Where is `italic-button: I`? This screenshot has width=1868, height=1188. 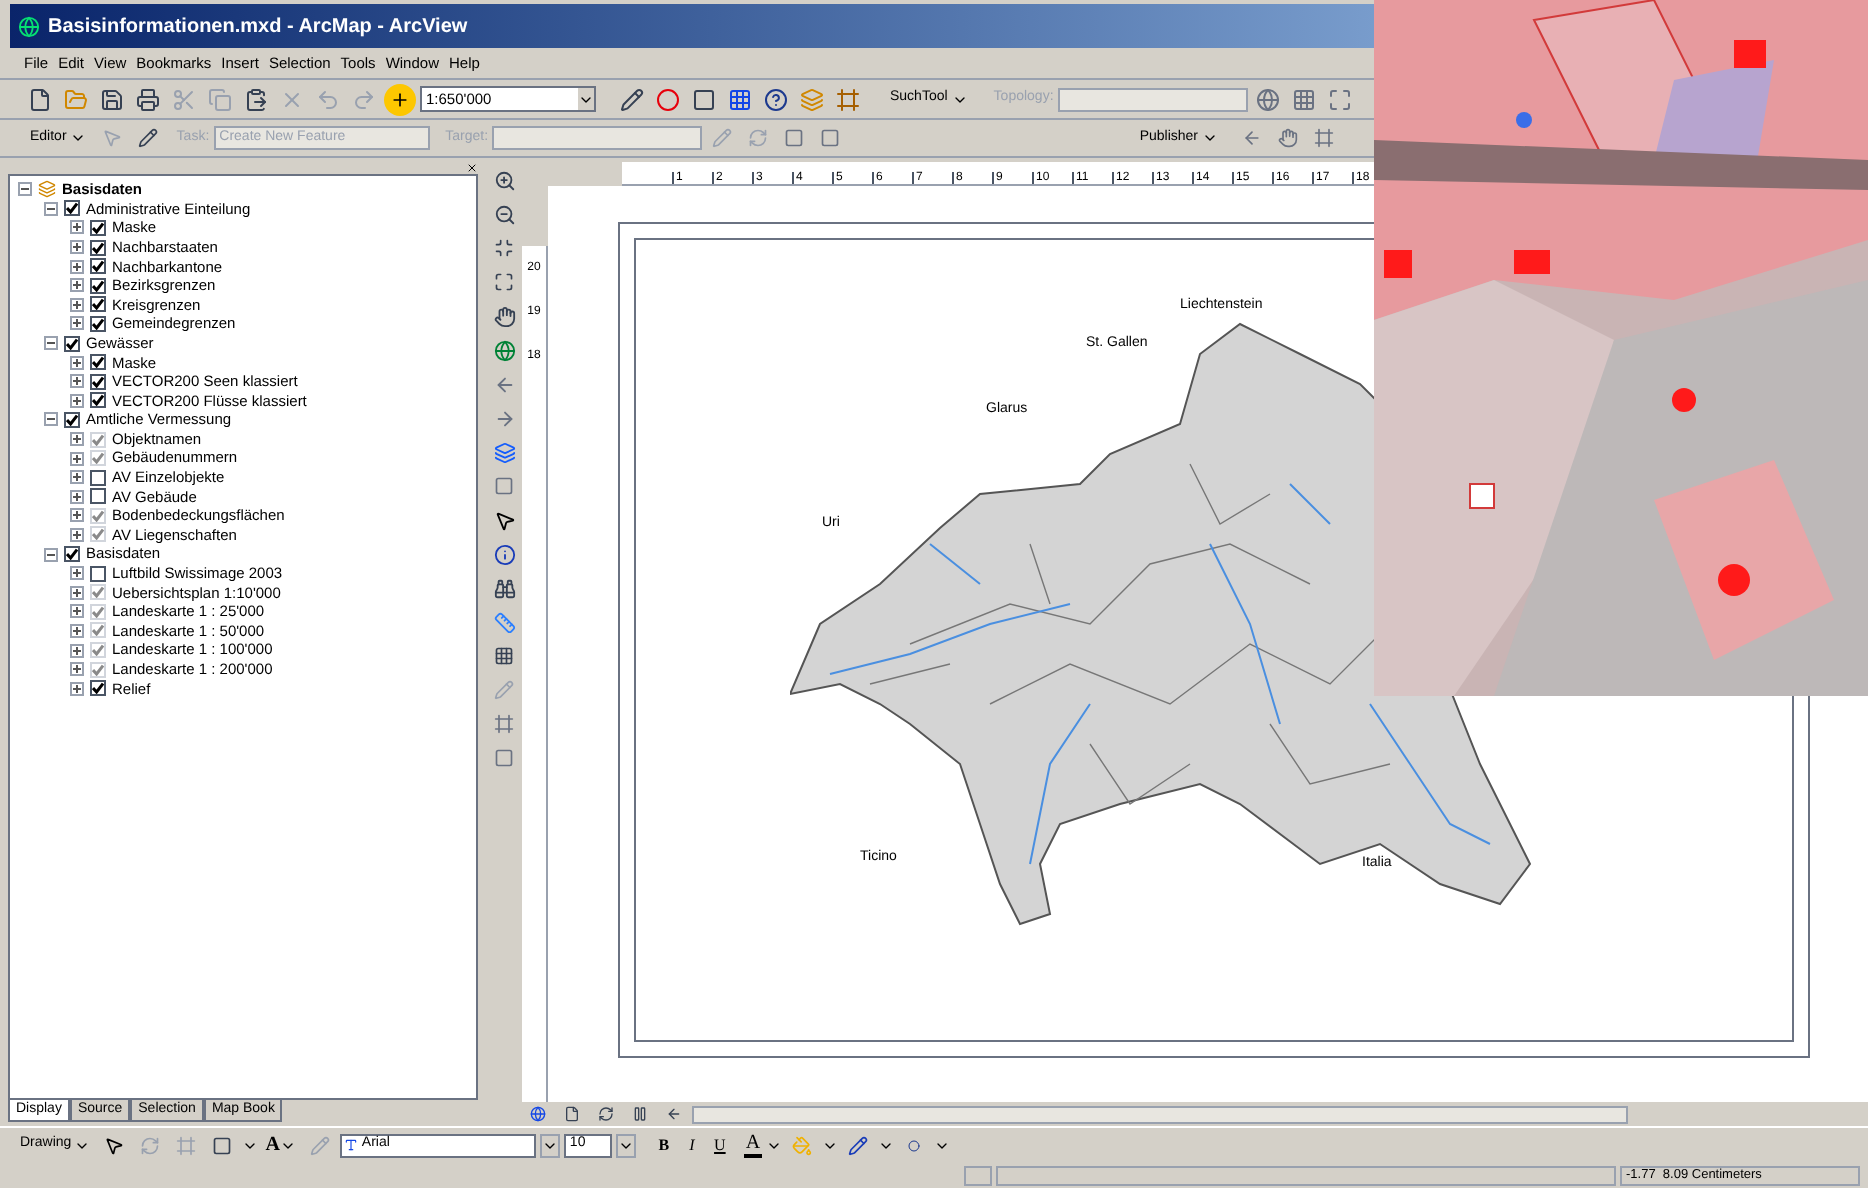 italic-button: I is located at coordinates (691, 1145).